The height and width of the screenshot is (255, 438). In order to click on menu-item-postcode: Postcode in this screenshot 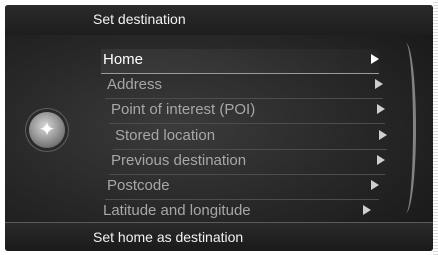, I will do `click(242, 187)`.